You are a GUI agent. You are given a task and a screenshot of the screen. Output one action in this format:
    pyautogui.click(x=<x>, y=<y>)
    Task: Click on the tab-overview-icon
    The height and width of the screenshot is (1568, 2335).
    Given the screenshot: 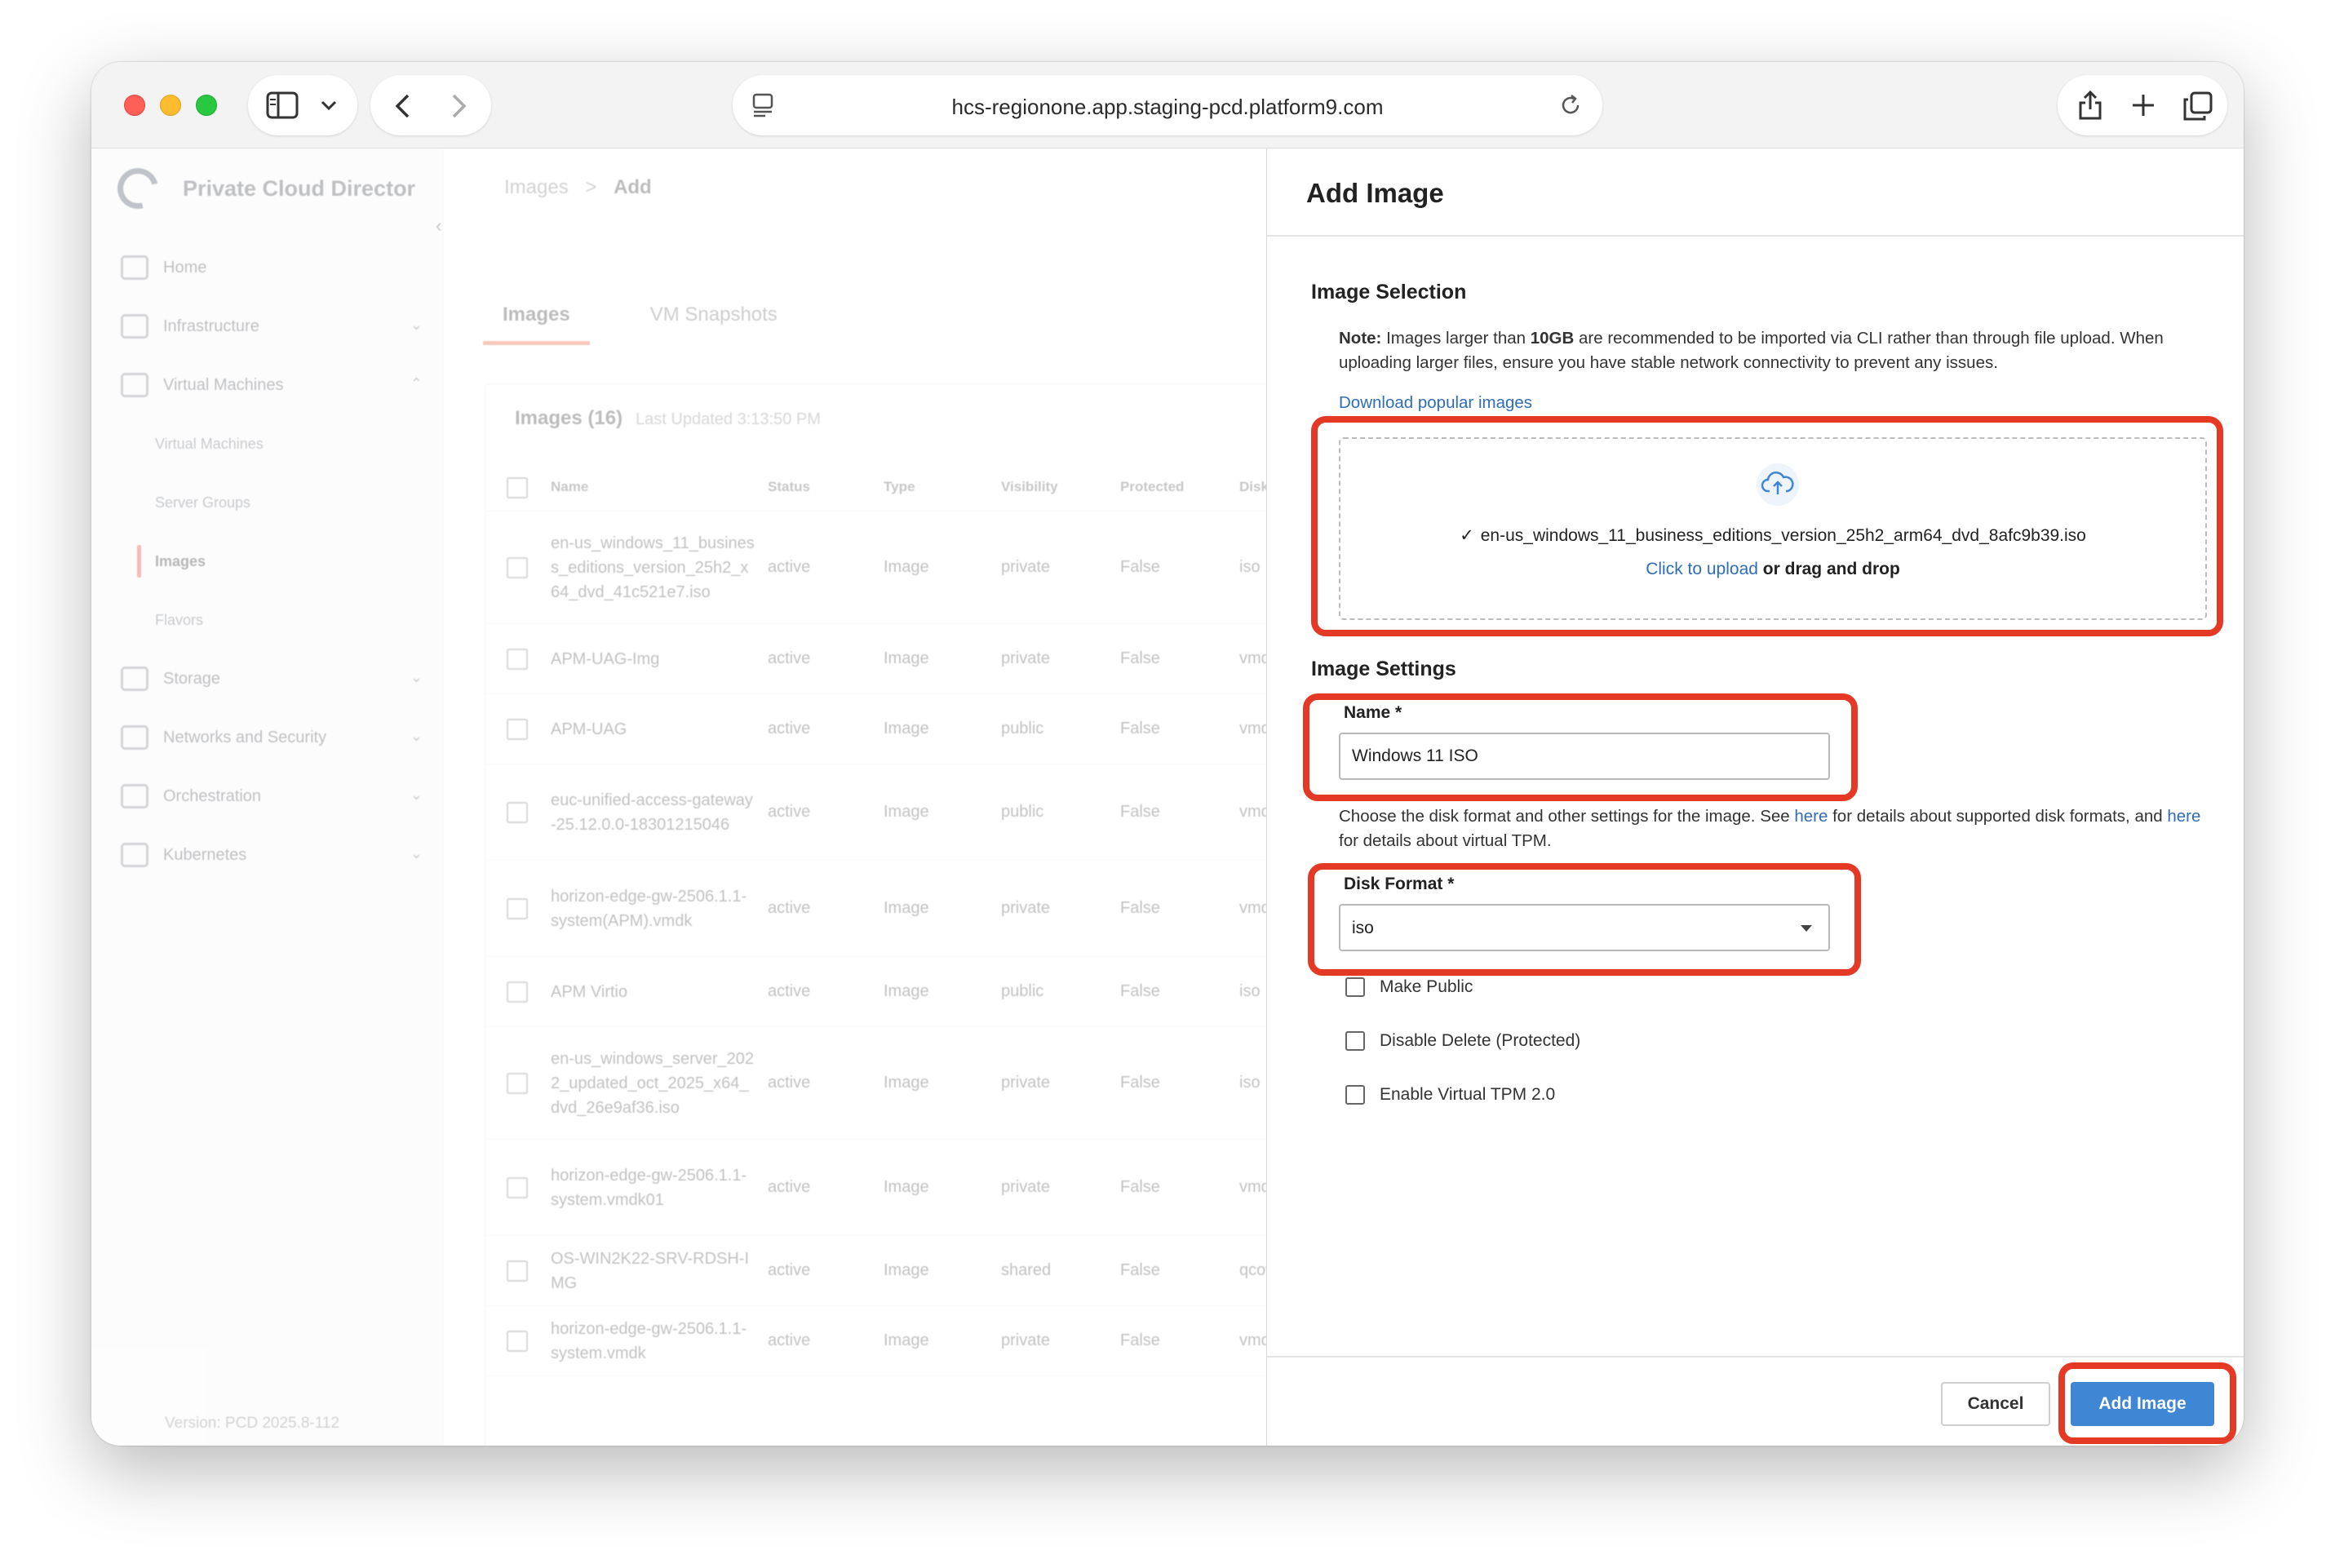 What is the action you would take?
    pyautogui.click(x=2198, y=106)
    